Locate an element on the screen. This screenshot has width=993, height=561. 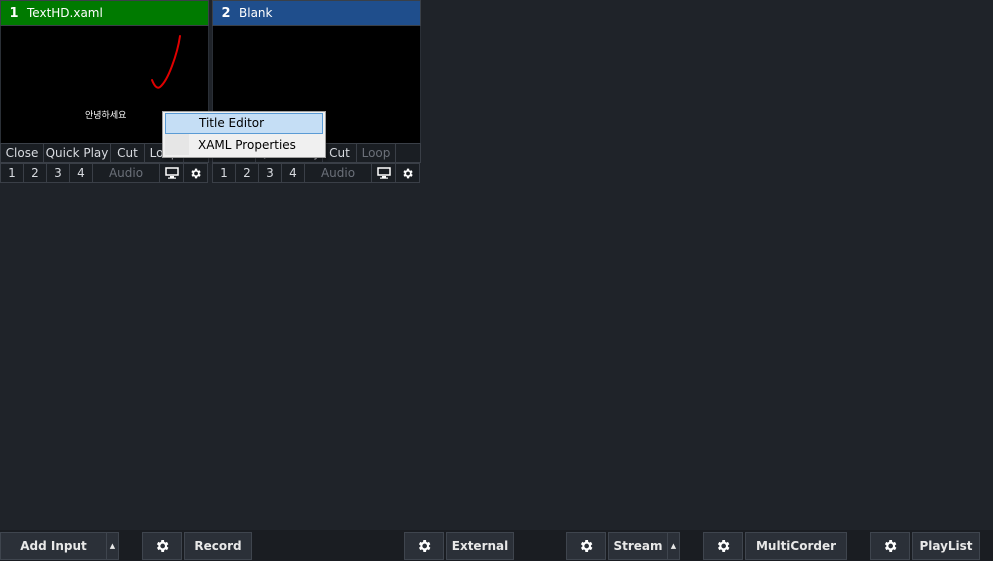
red-checkmark-annotation is located at coordinates (166, 62).